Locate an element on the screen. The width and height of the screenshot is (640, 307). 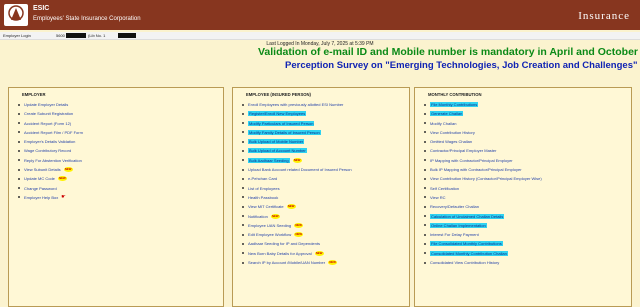
employee-link: Search IP by Account /Mobile/UAN Number is located at coordinates (286, 262).